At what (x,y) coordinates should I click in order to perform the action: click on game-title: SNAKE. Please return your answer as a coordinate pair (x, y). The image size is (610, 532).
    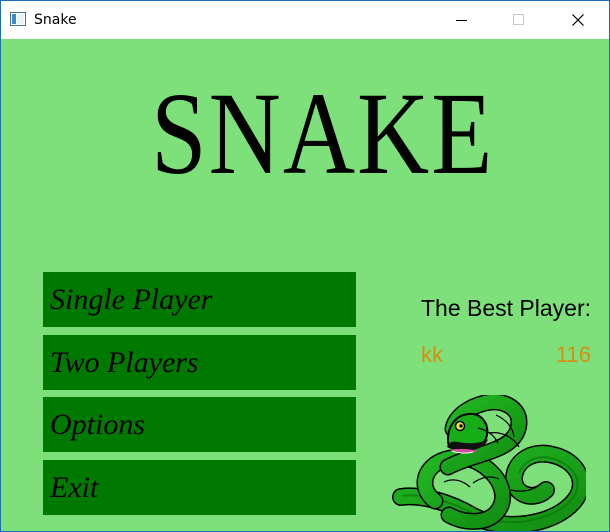
    Looking at the image, I should click on (323, 133).